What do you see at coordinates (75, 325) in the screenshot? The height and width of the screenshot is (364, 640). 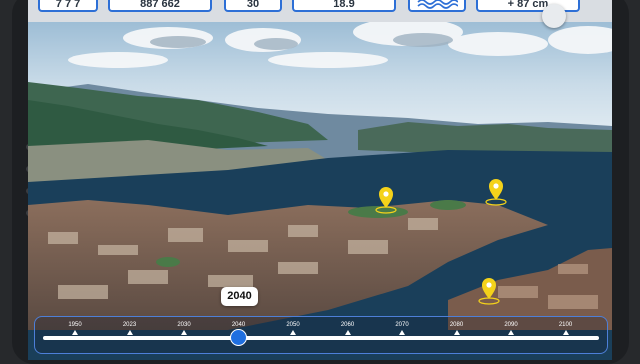 I see `year-tick-label: 1950` at bounding box center [75, 325].